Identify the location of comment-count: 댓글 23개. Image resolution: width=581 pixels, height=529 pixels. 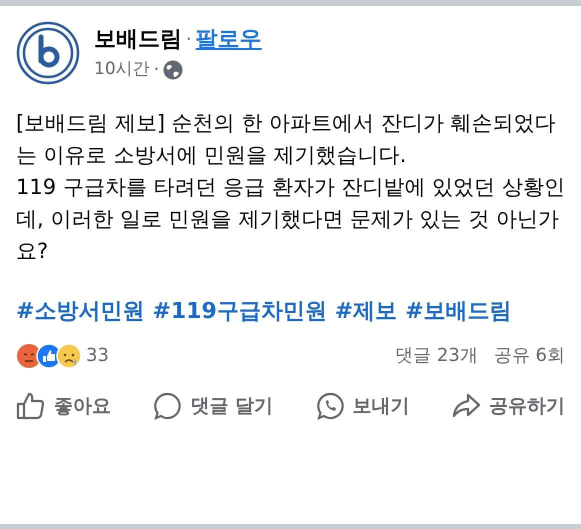
(436, 355).